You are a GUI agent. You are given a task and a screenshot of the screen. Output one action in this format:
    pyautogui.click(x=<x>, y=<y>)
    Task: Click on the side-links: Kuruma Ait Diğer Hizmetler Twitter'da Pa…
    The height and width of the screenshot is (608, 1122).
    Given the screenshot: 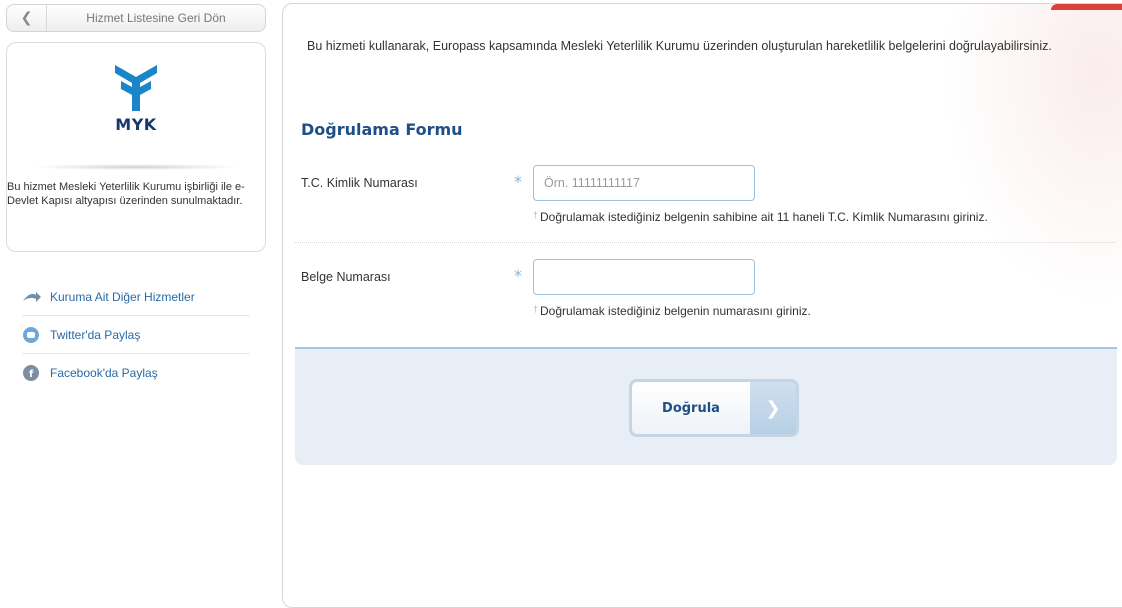 What is the action you would take?
    pyautogui.click(x=136, y=335)
    